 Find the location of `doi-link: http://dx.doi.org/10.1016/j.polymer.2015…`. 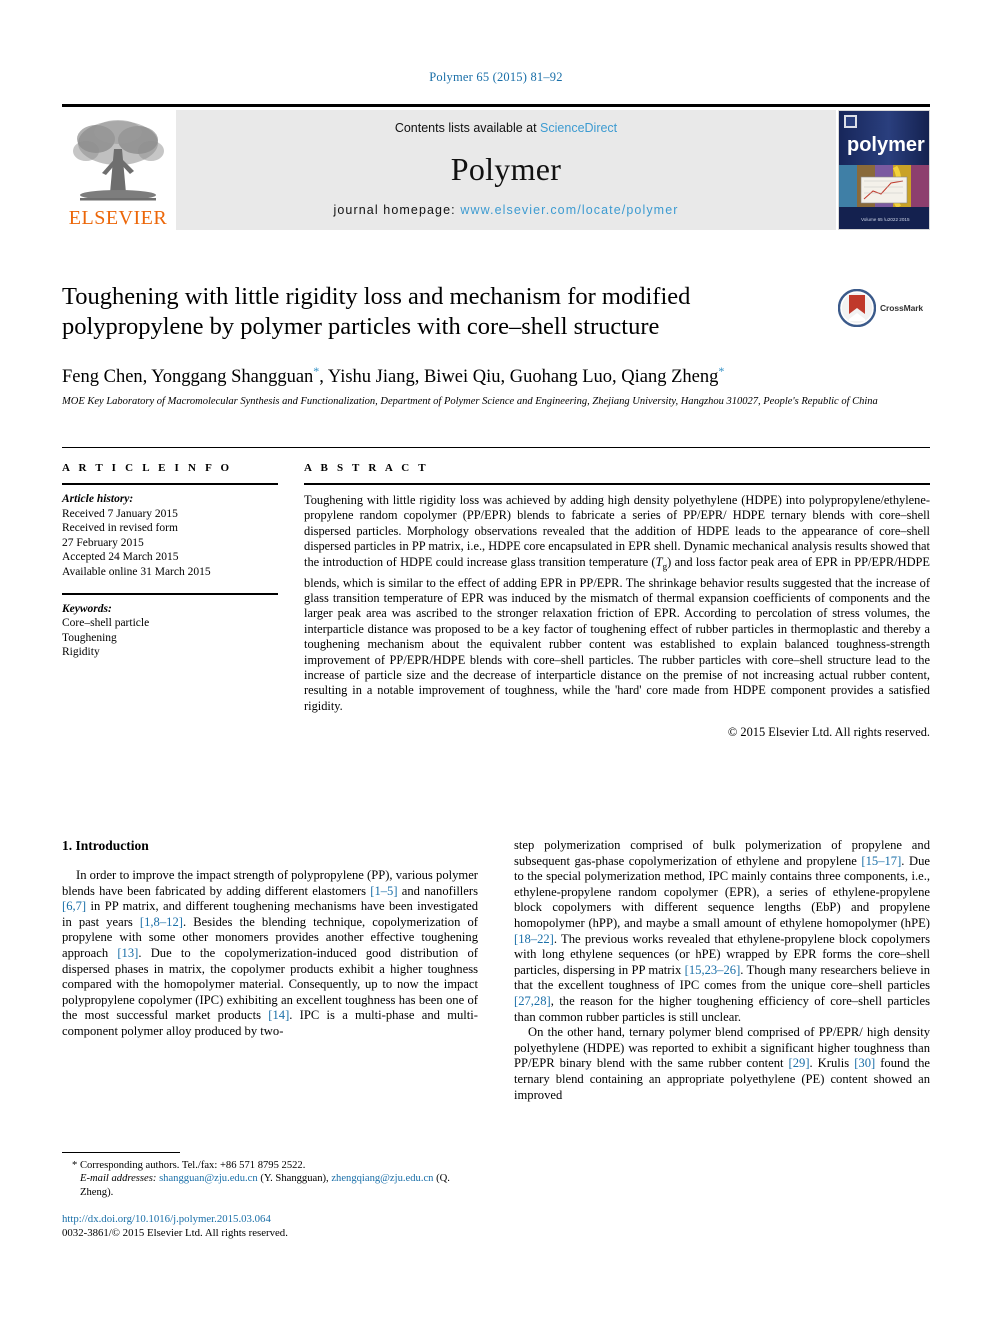

doi-link: http://dx.doi.org/10.1016/j.polymer.2015… is located at coordinates (270, 1219).